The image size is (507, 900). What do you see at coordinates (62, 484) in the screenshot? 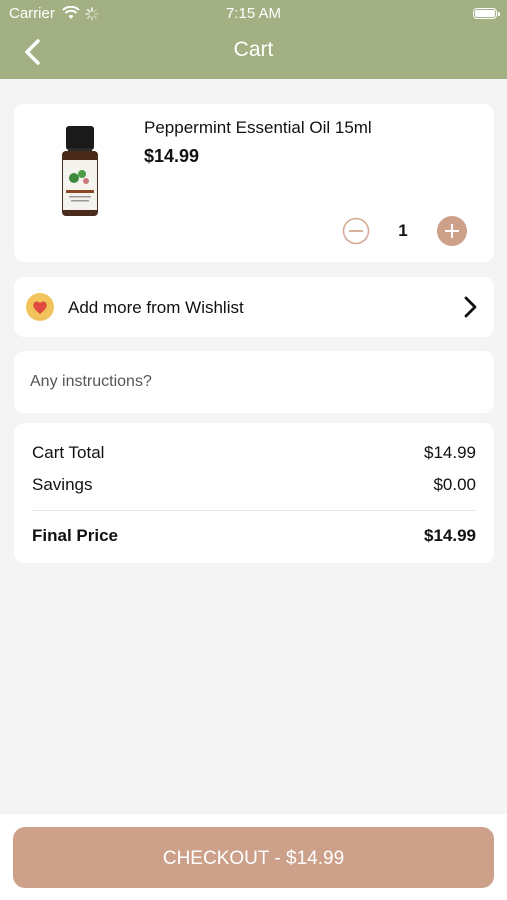
I see `savings-label: Savings` at bounding box center [62, 484].